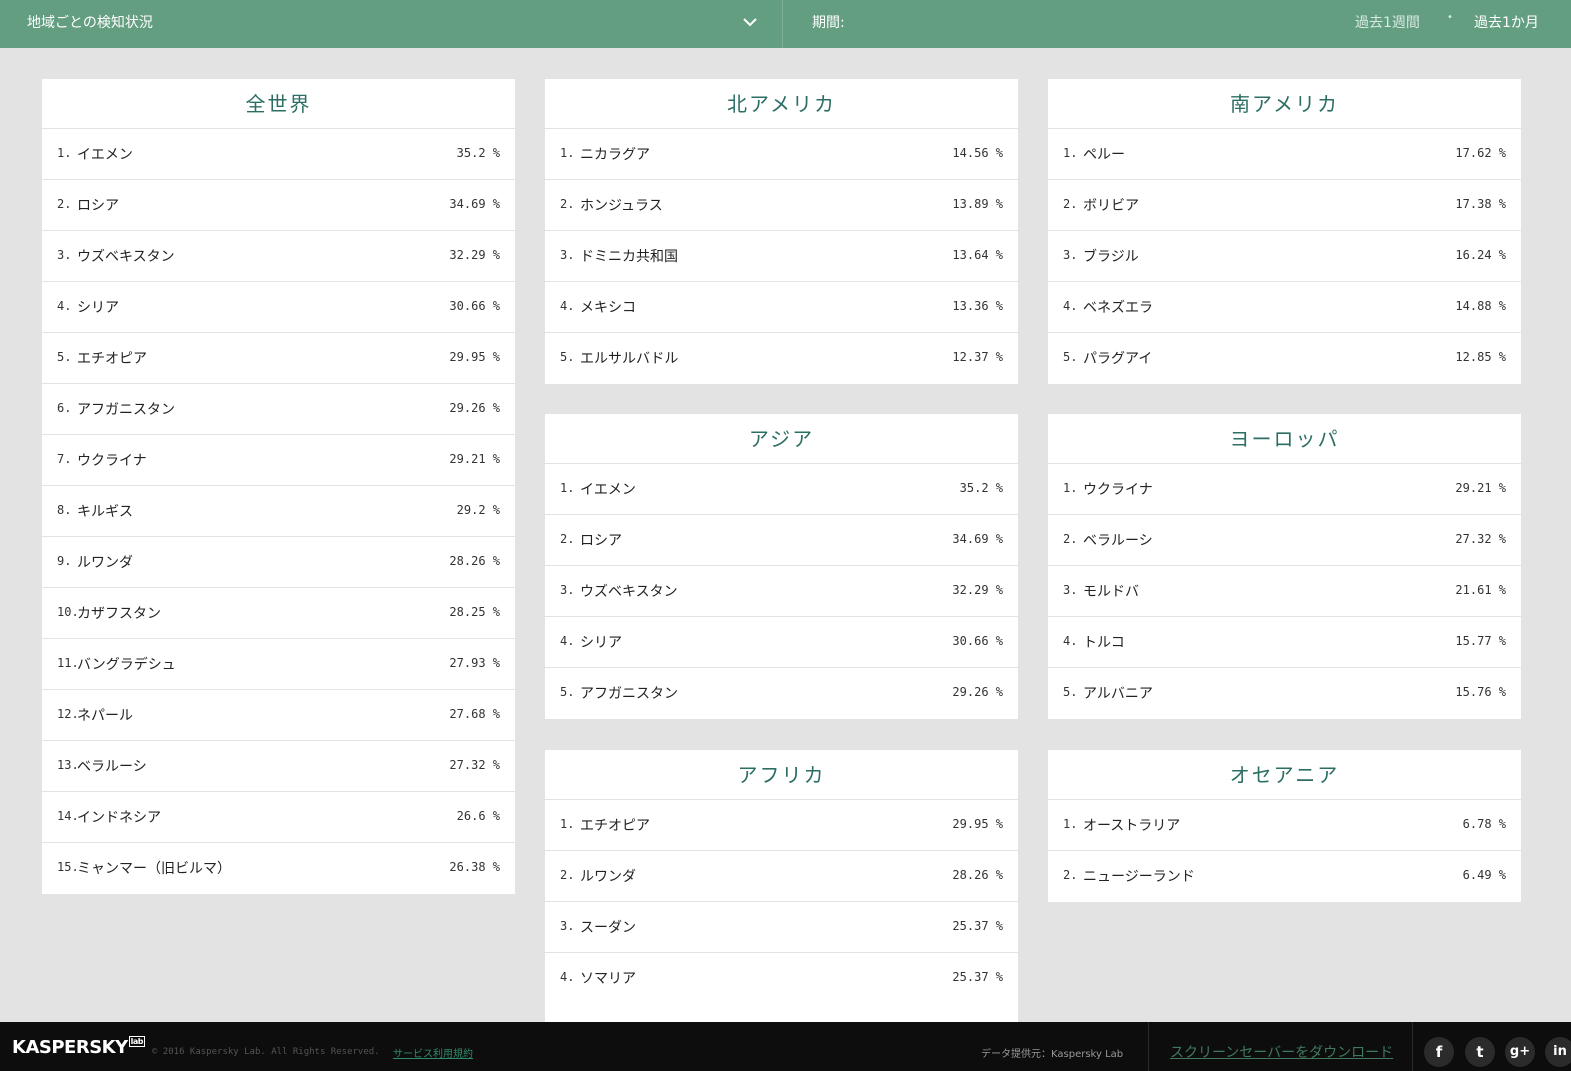 The height and width of the screenshot is (1071, 1571). What do you see at coordinates (981, 488) in the screenshot?
I see `detection-percent: 35.2 %` at bounding box center [981, 488].